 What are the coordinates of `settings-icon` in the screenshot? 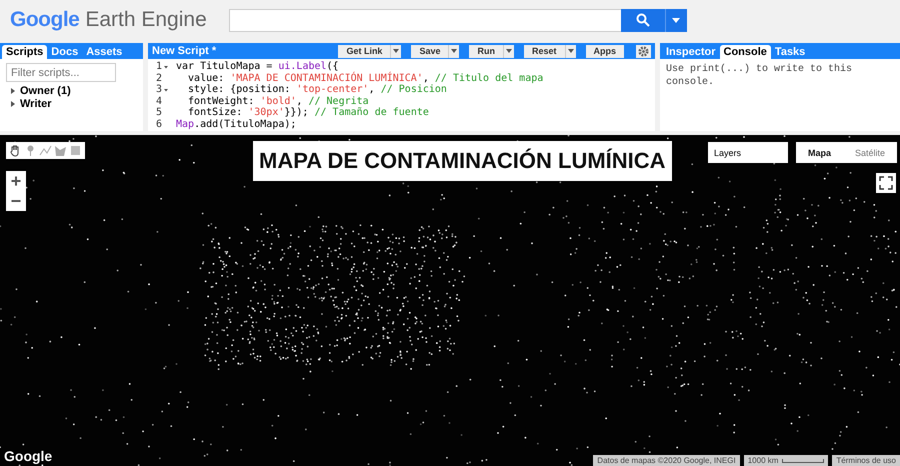 It's located at (643, 51).